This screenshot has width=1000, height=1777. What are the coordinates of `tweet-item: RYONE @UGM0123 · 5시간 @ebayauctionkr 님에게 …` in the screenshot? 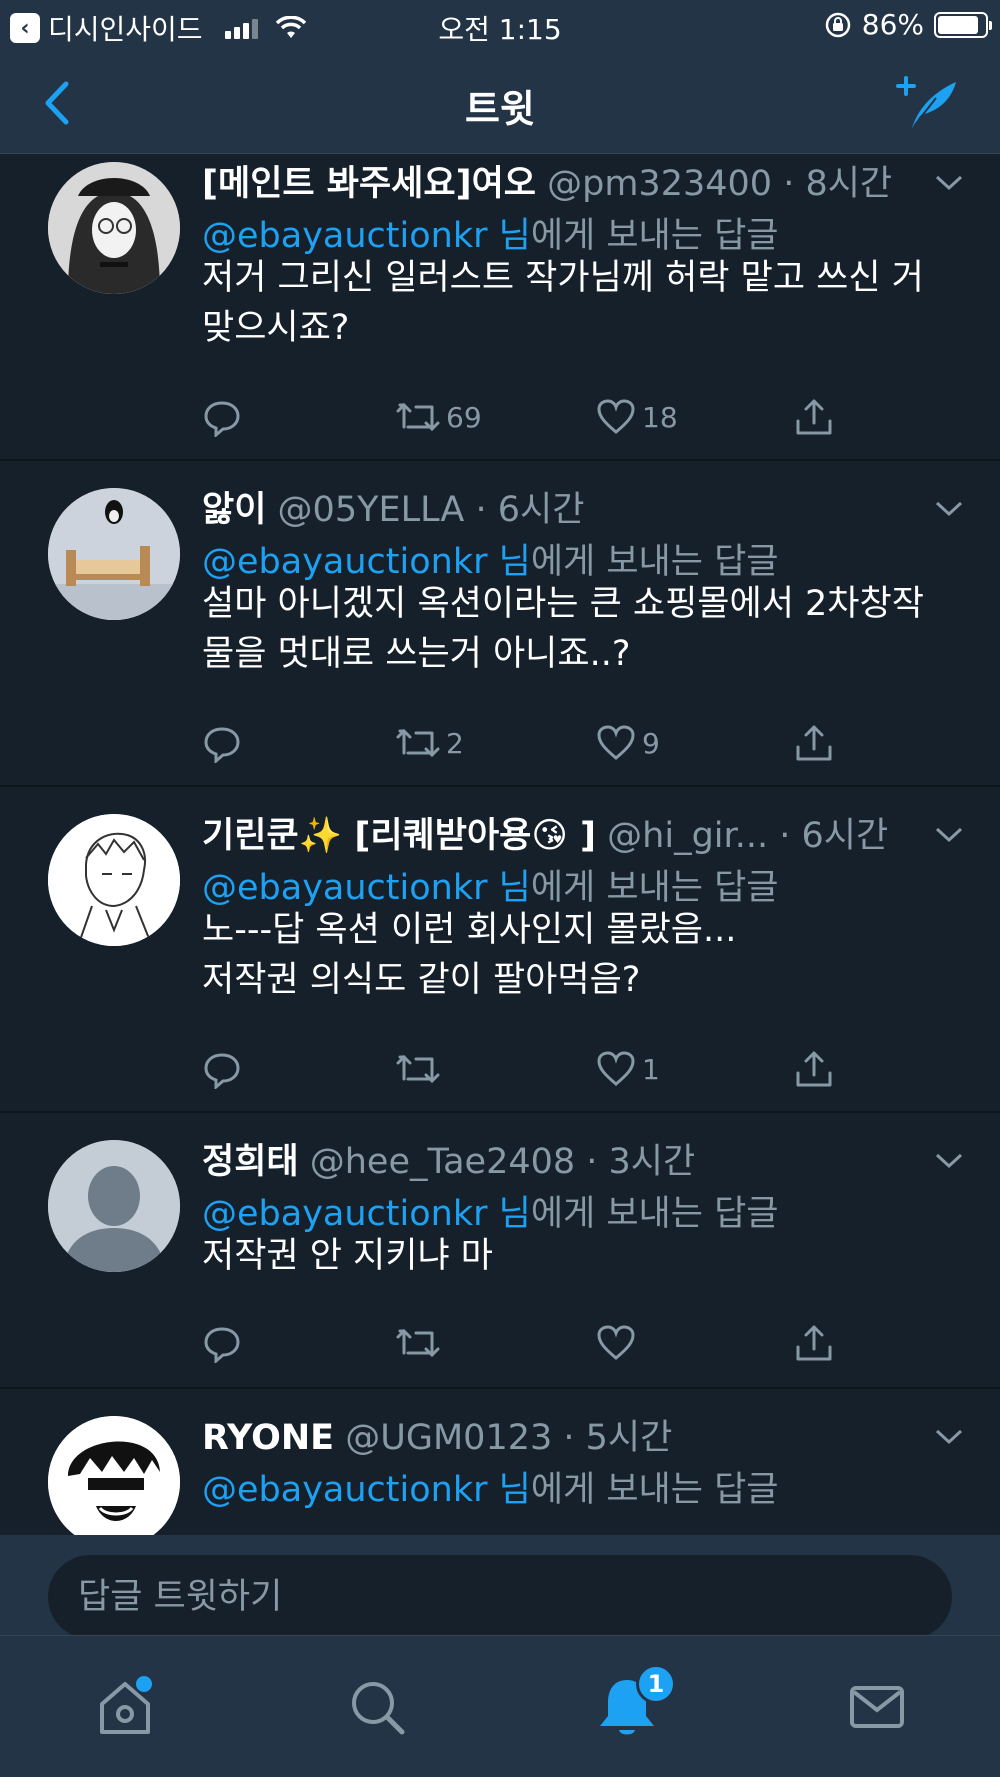 It's located at (500, 1462).